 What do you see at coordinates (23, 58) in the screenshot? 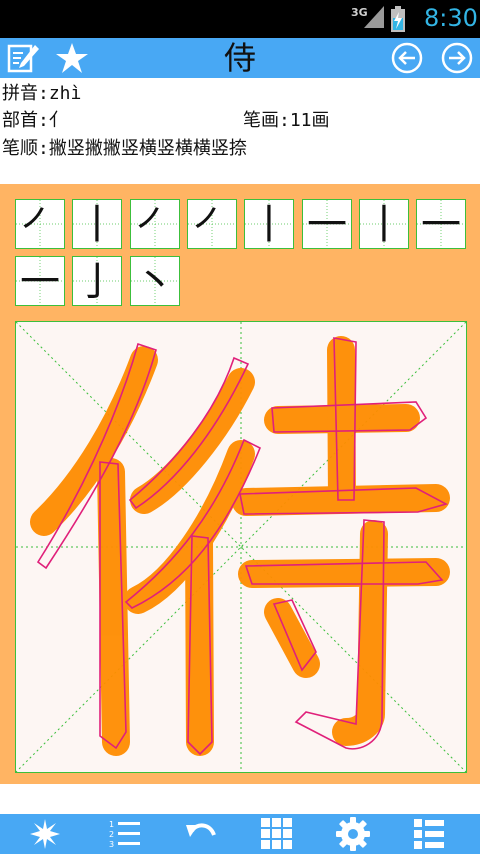
I see `edit-icon` at bounding box center [23, 58].